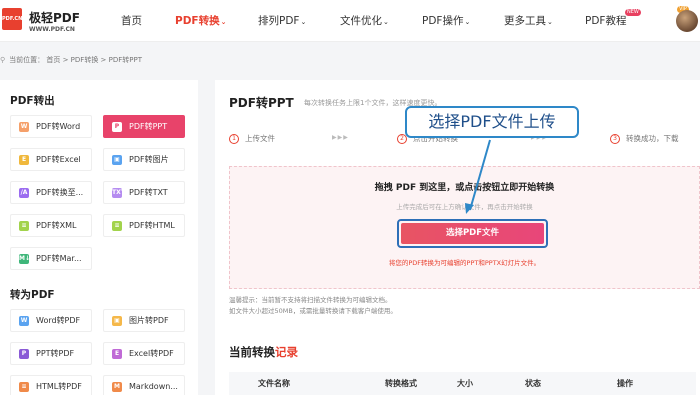 The width and height of the screenshot is (700, 395). I want to click on sidebar-section-title: PDF转出, so click(32, 101).